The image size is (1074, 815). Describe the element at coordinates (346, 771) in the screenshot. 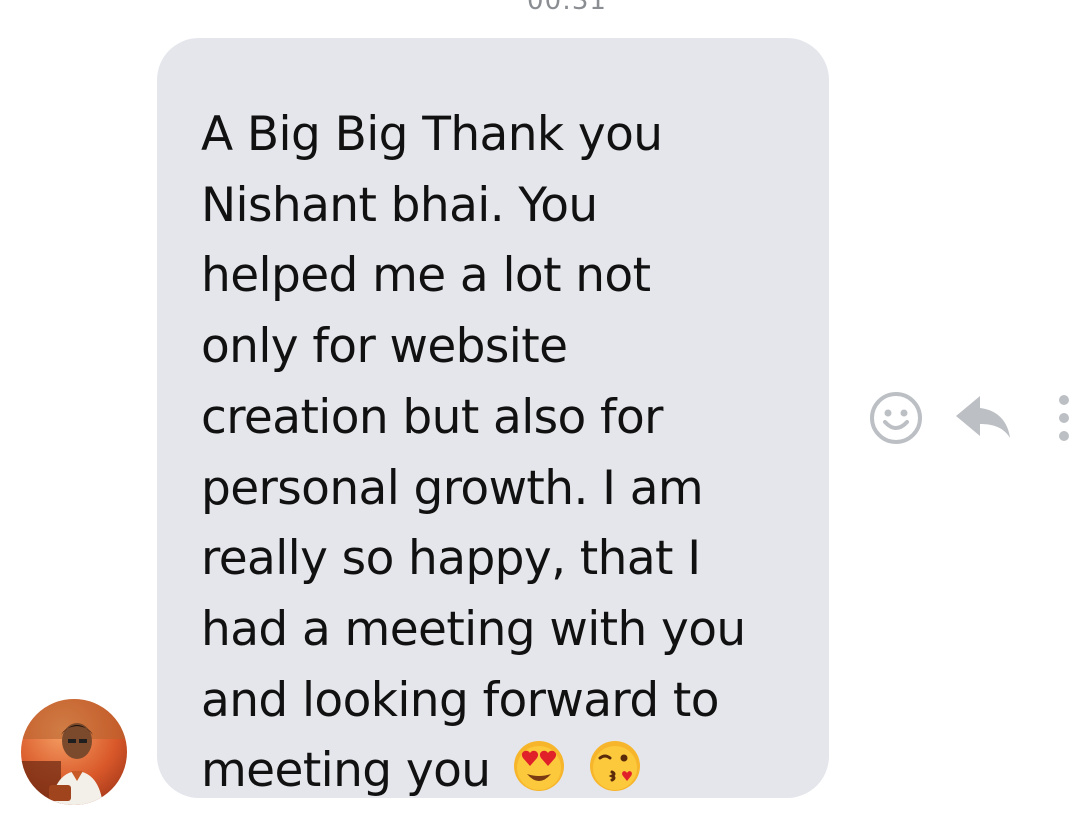

I see `message-text-fragment: meeting you` at that location.